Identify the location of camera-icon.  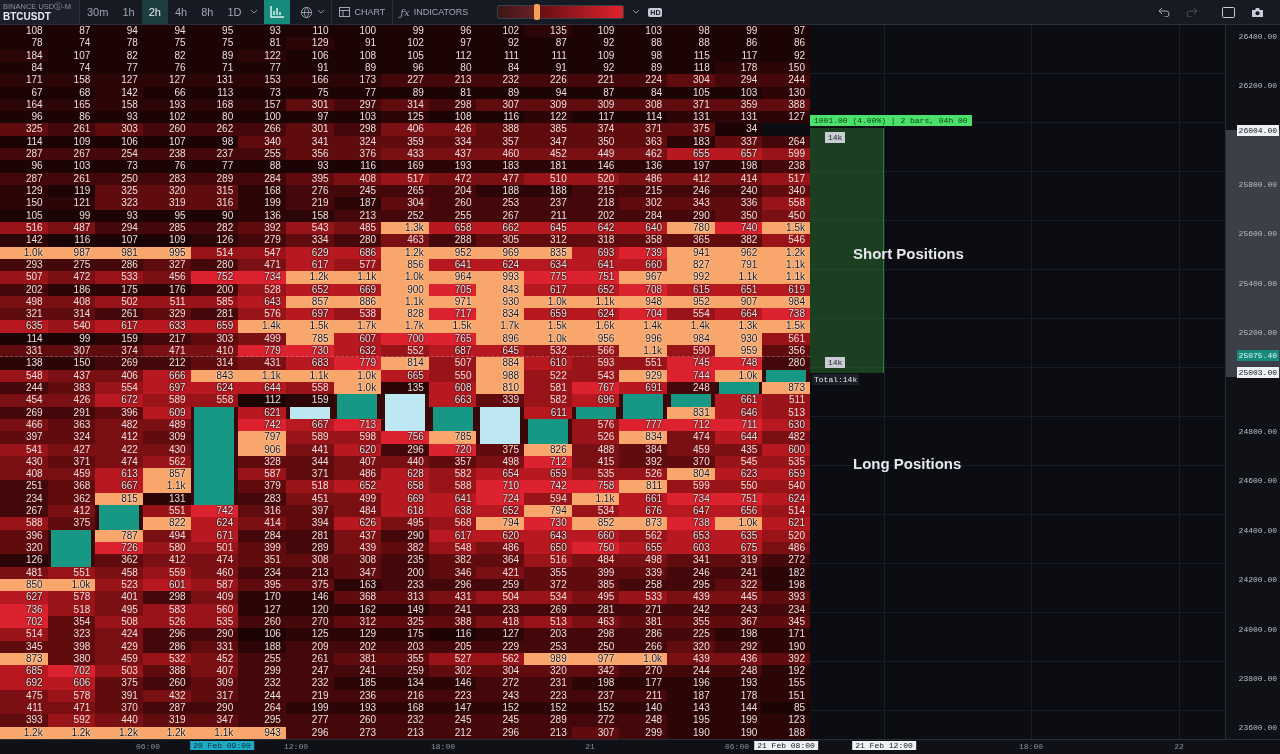
(1257, 12).